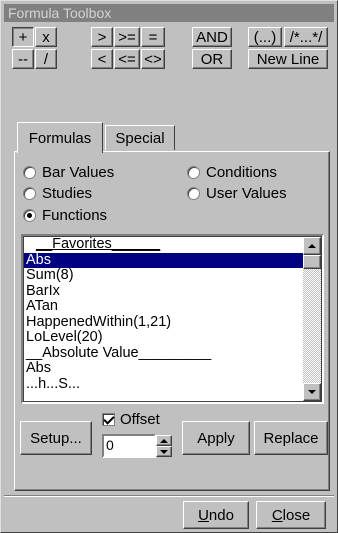  What do you see at coordinates (29, 215) in the screenshot?
I see `radio-button-checked-icon` at bounding box center [29, 215].